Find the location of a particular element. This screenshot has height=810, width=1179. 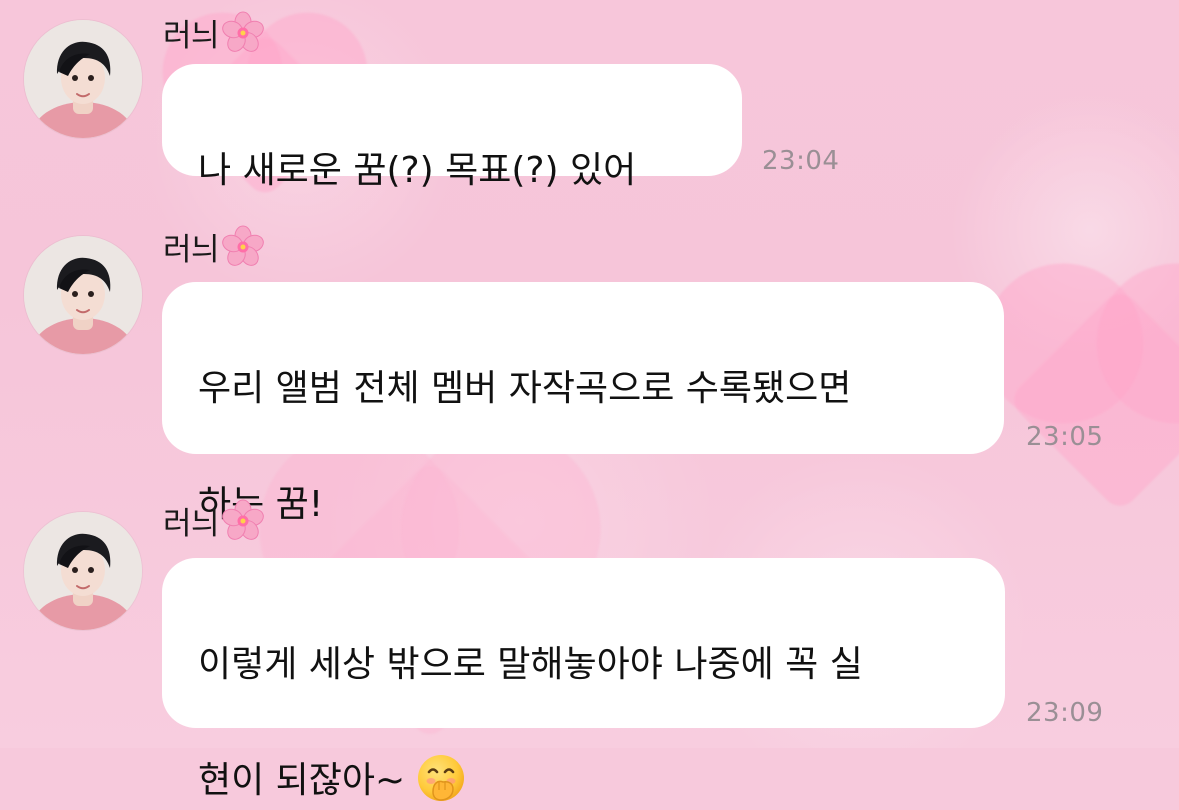

message-timestamp: 23:04 is located at coordinates (801, 161).